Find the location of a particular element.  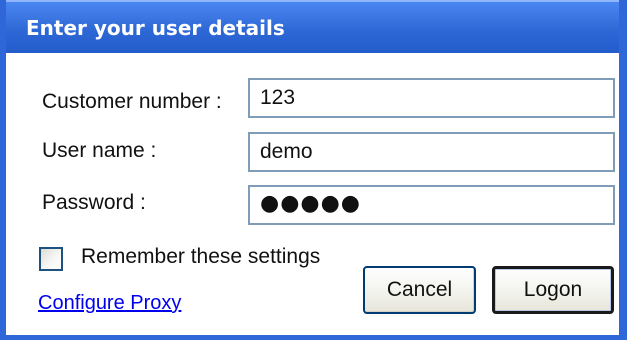

logon-button: Logon is located at coordinates (553, 290).